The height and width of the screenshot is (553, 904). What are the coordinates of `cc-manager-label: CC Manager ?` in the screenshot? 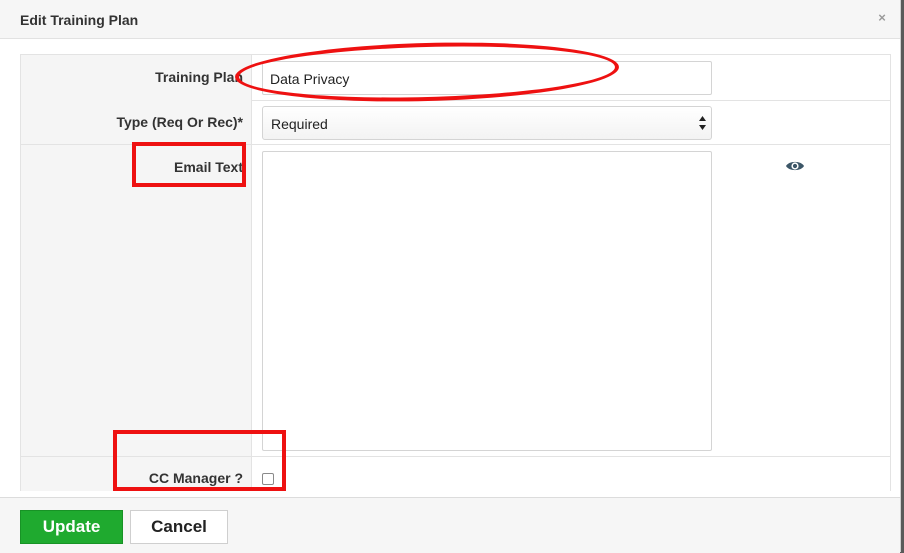 It's located at (195, 478).